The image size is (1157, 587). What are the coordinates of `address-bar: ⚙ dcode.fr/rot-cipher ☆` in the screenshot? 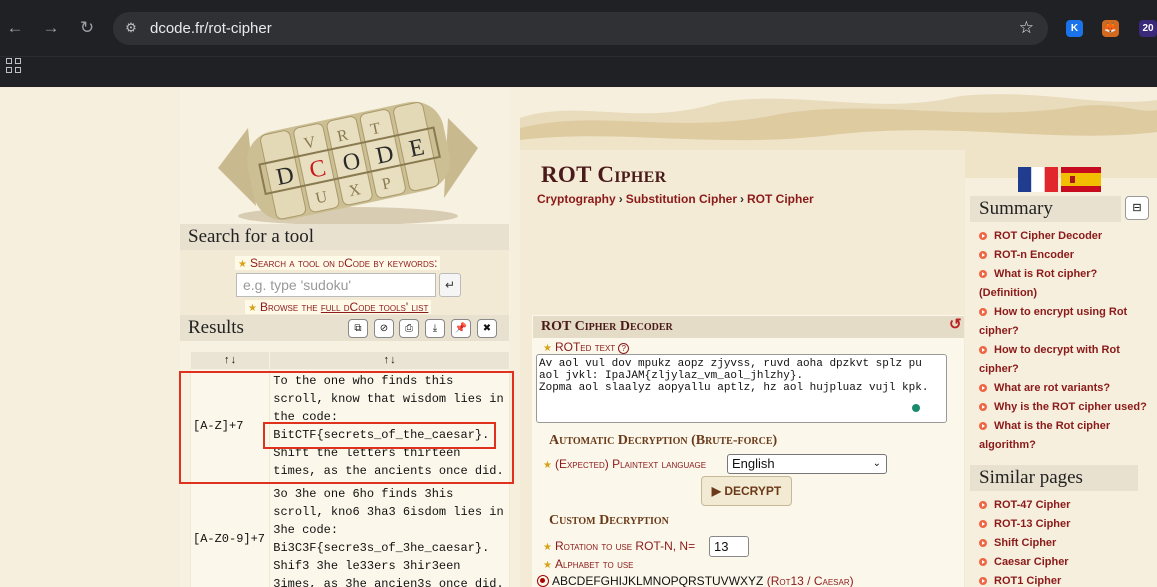 It's located at (580, 28).